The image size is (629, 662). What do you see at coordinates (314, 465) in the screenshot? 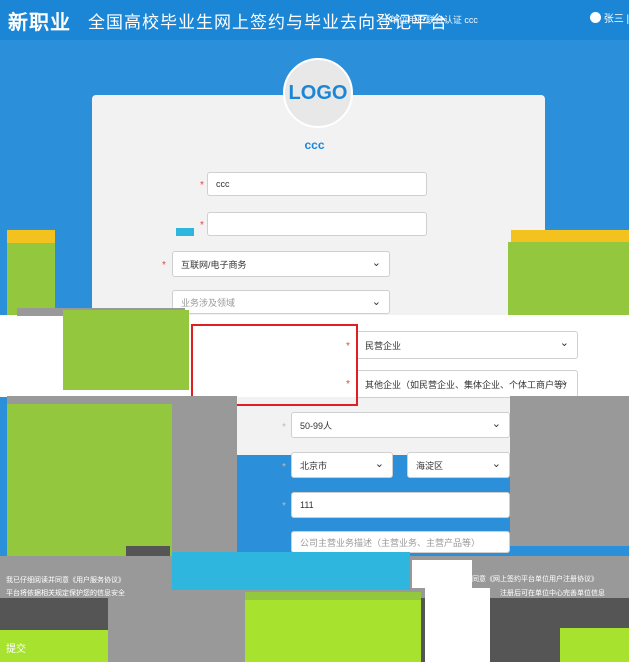
I see `province-value: 北京市` at bounding box center [314, 465].